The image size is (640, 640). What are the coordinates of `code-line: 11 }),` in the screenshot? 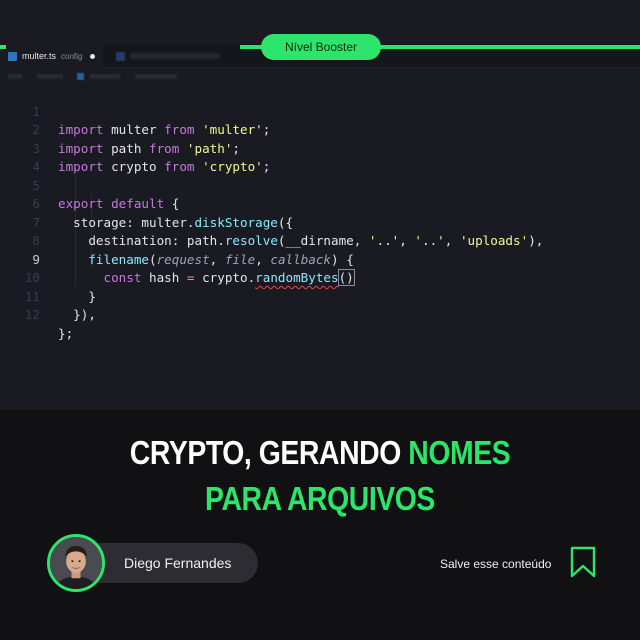 It's located at (320, 296).